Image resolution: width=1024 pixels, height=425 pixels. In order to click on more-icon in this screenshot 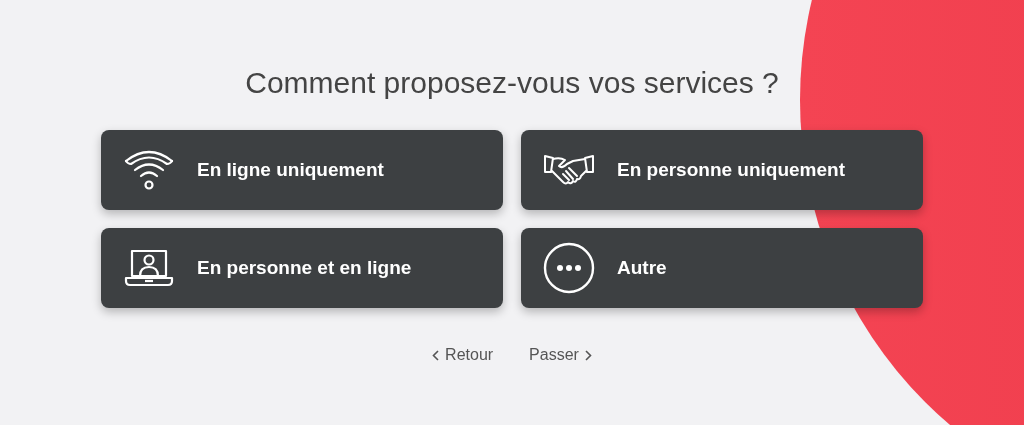, I will do `click(569, 268)`.